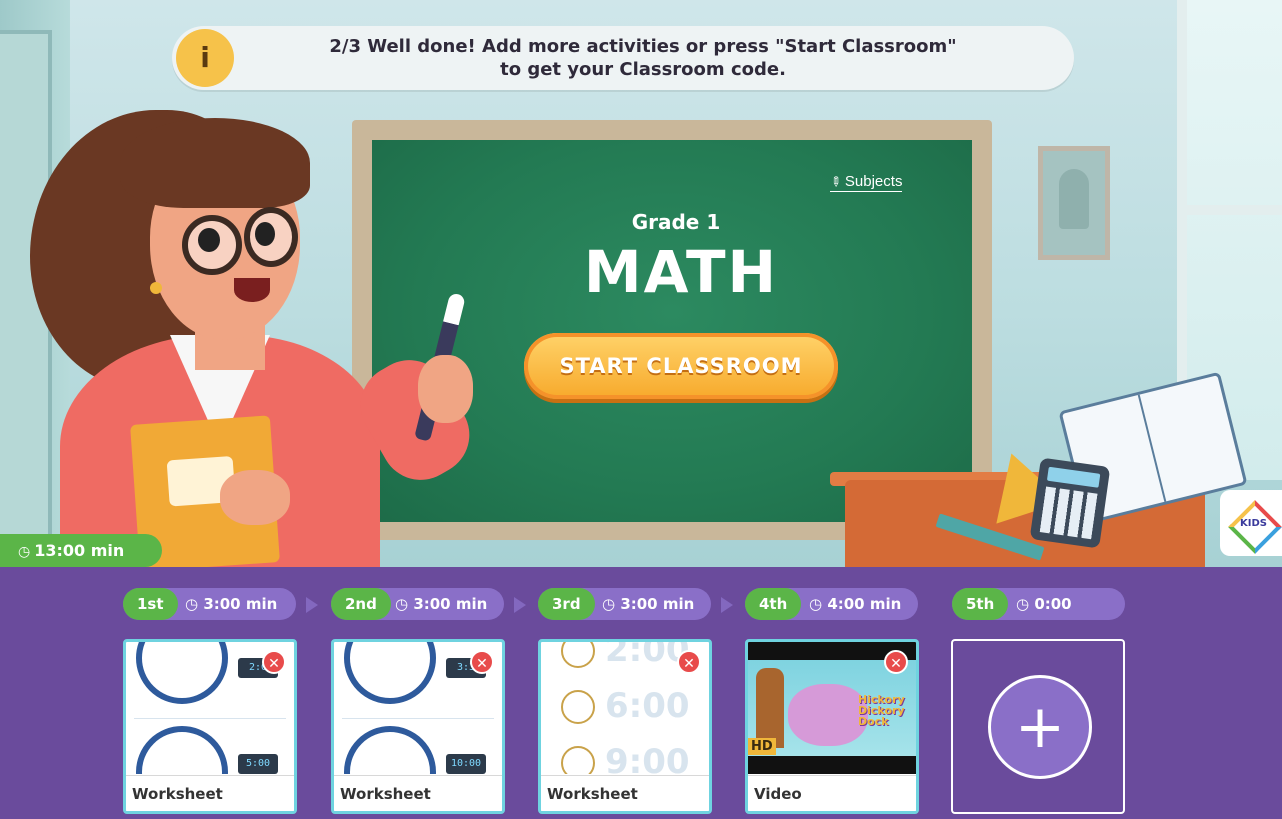  I want to click on slot-order: 3rd, so click(566, 604).